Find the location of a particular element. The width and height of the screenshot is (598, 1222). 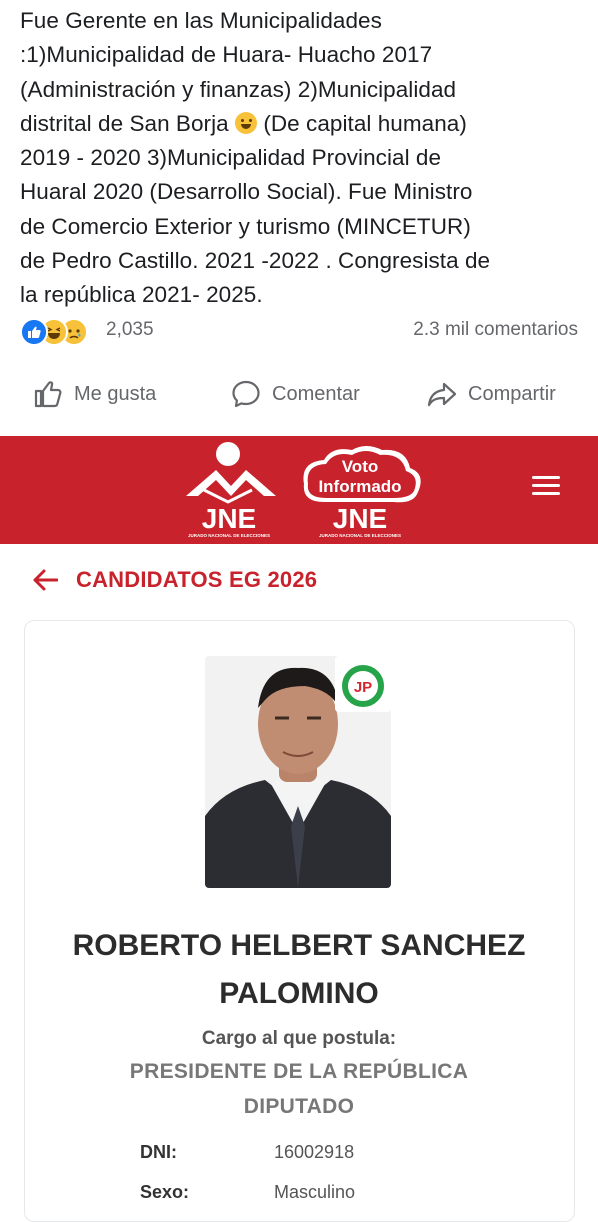

reactions-row: 2,035 2.3 mil comentarios is located at coordinates (300, 331).